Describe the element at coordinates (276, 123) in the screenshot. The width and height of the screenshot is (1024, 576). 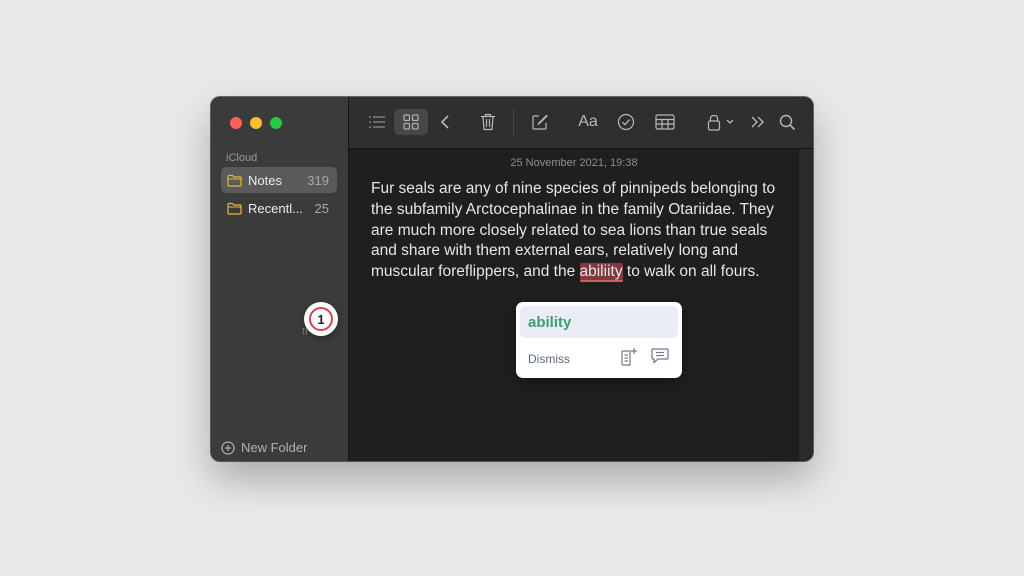
I see `zoom-window-button` at that location.